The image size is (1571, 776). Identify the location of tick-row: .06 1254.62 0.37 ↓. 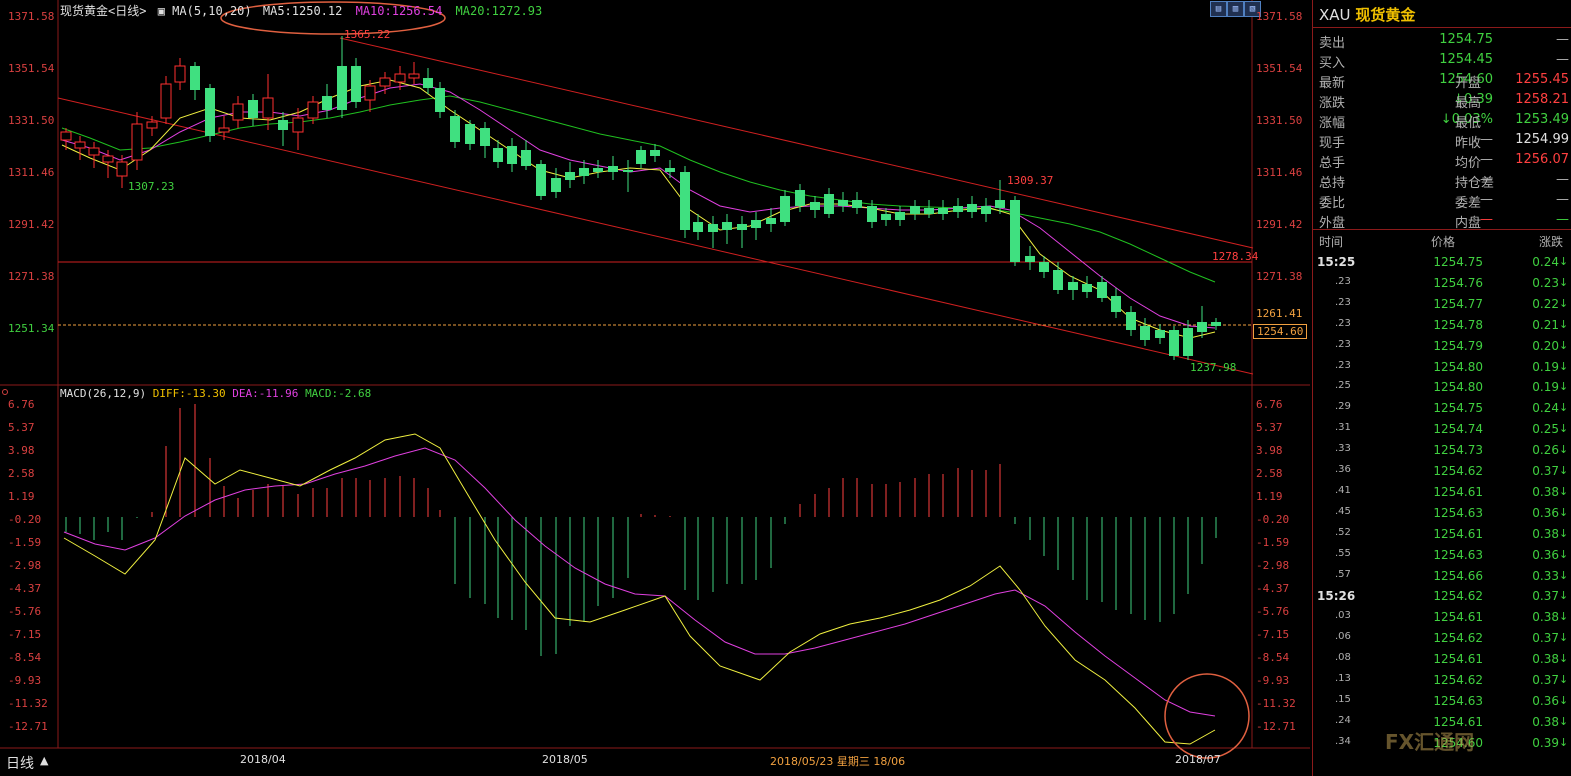
(1442, 638).